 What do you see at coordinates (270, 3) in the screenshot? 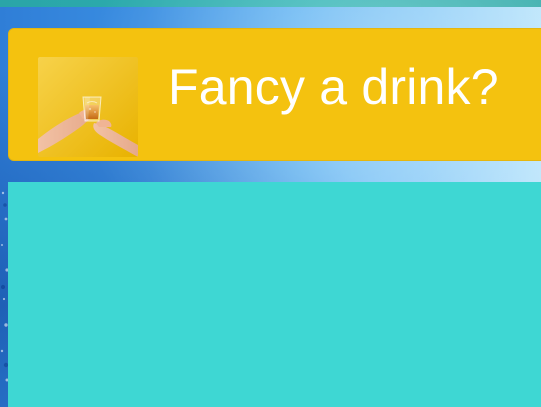
I see `top-strip` at bounding box center [270, 3].